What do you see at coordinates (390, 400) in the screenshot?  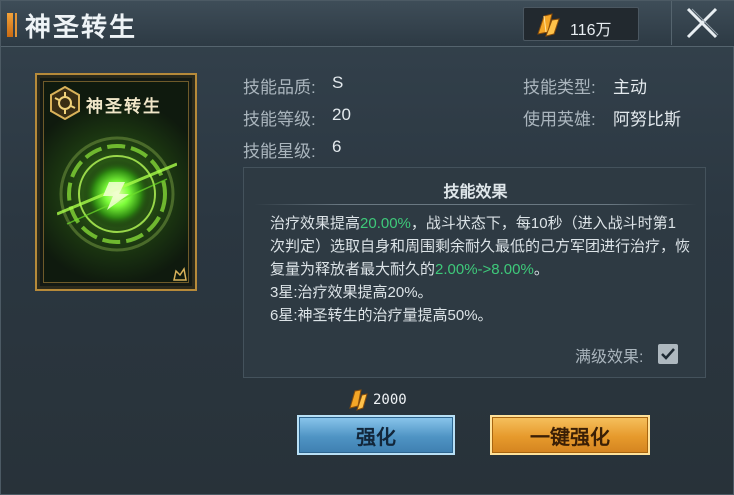 I see `upgrade-cost: 2000` at bounding box center [390, 400].